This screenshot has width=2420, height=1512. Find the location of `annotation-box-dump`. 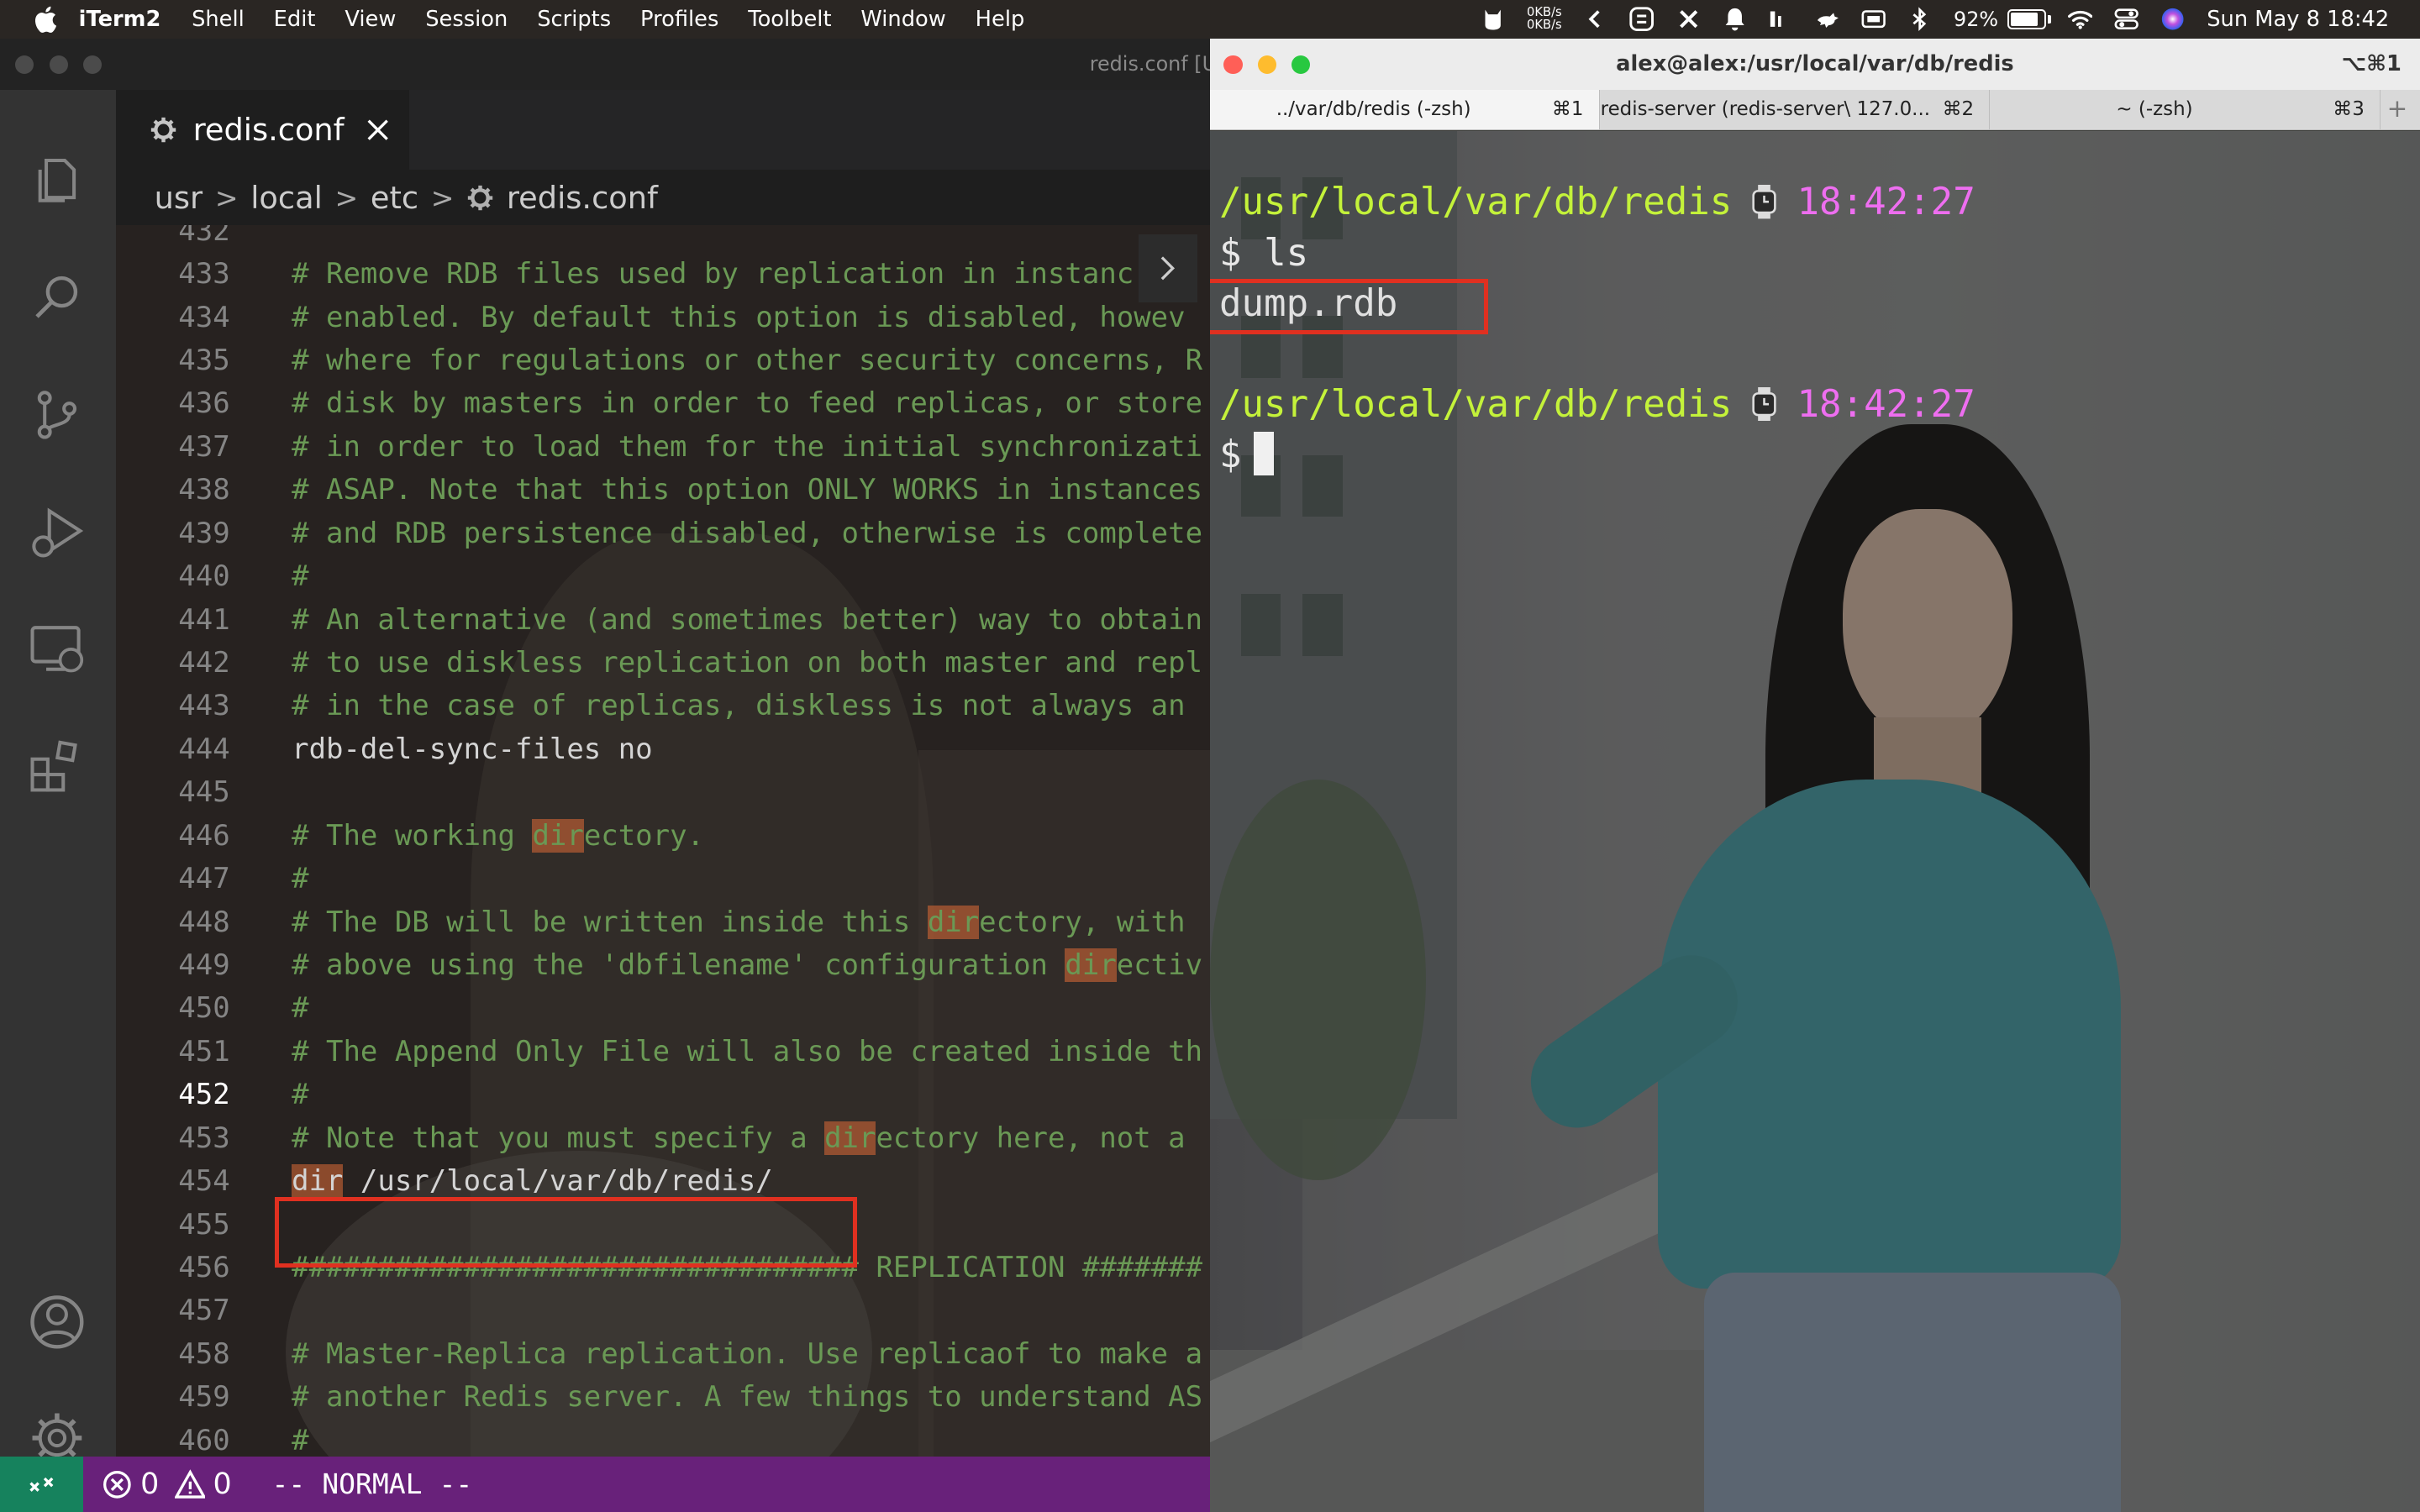

annotation-box-dump is located at coordinates (1349, 306).